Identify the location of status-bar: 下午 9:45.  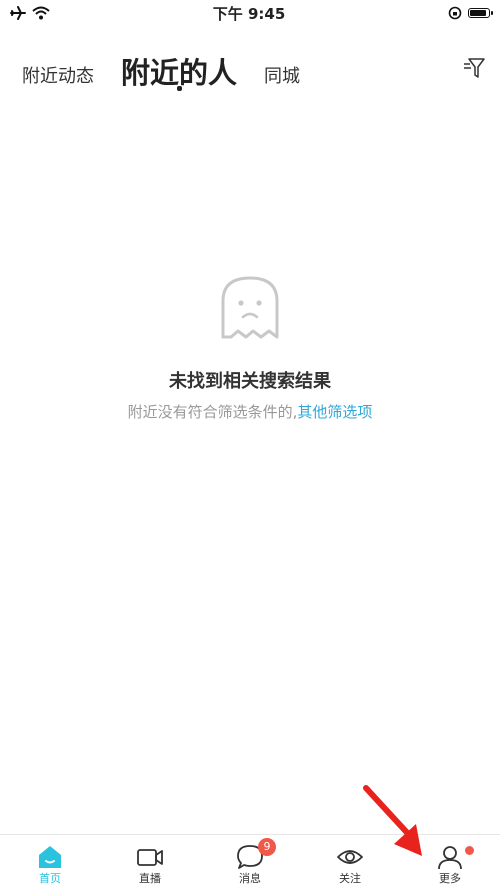
(250, 13).